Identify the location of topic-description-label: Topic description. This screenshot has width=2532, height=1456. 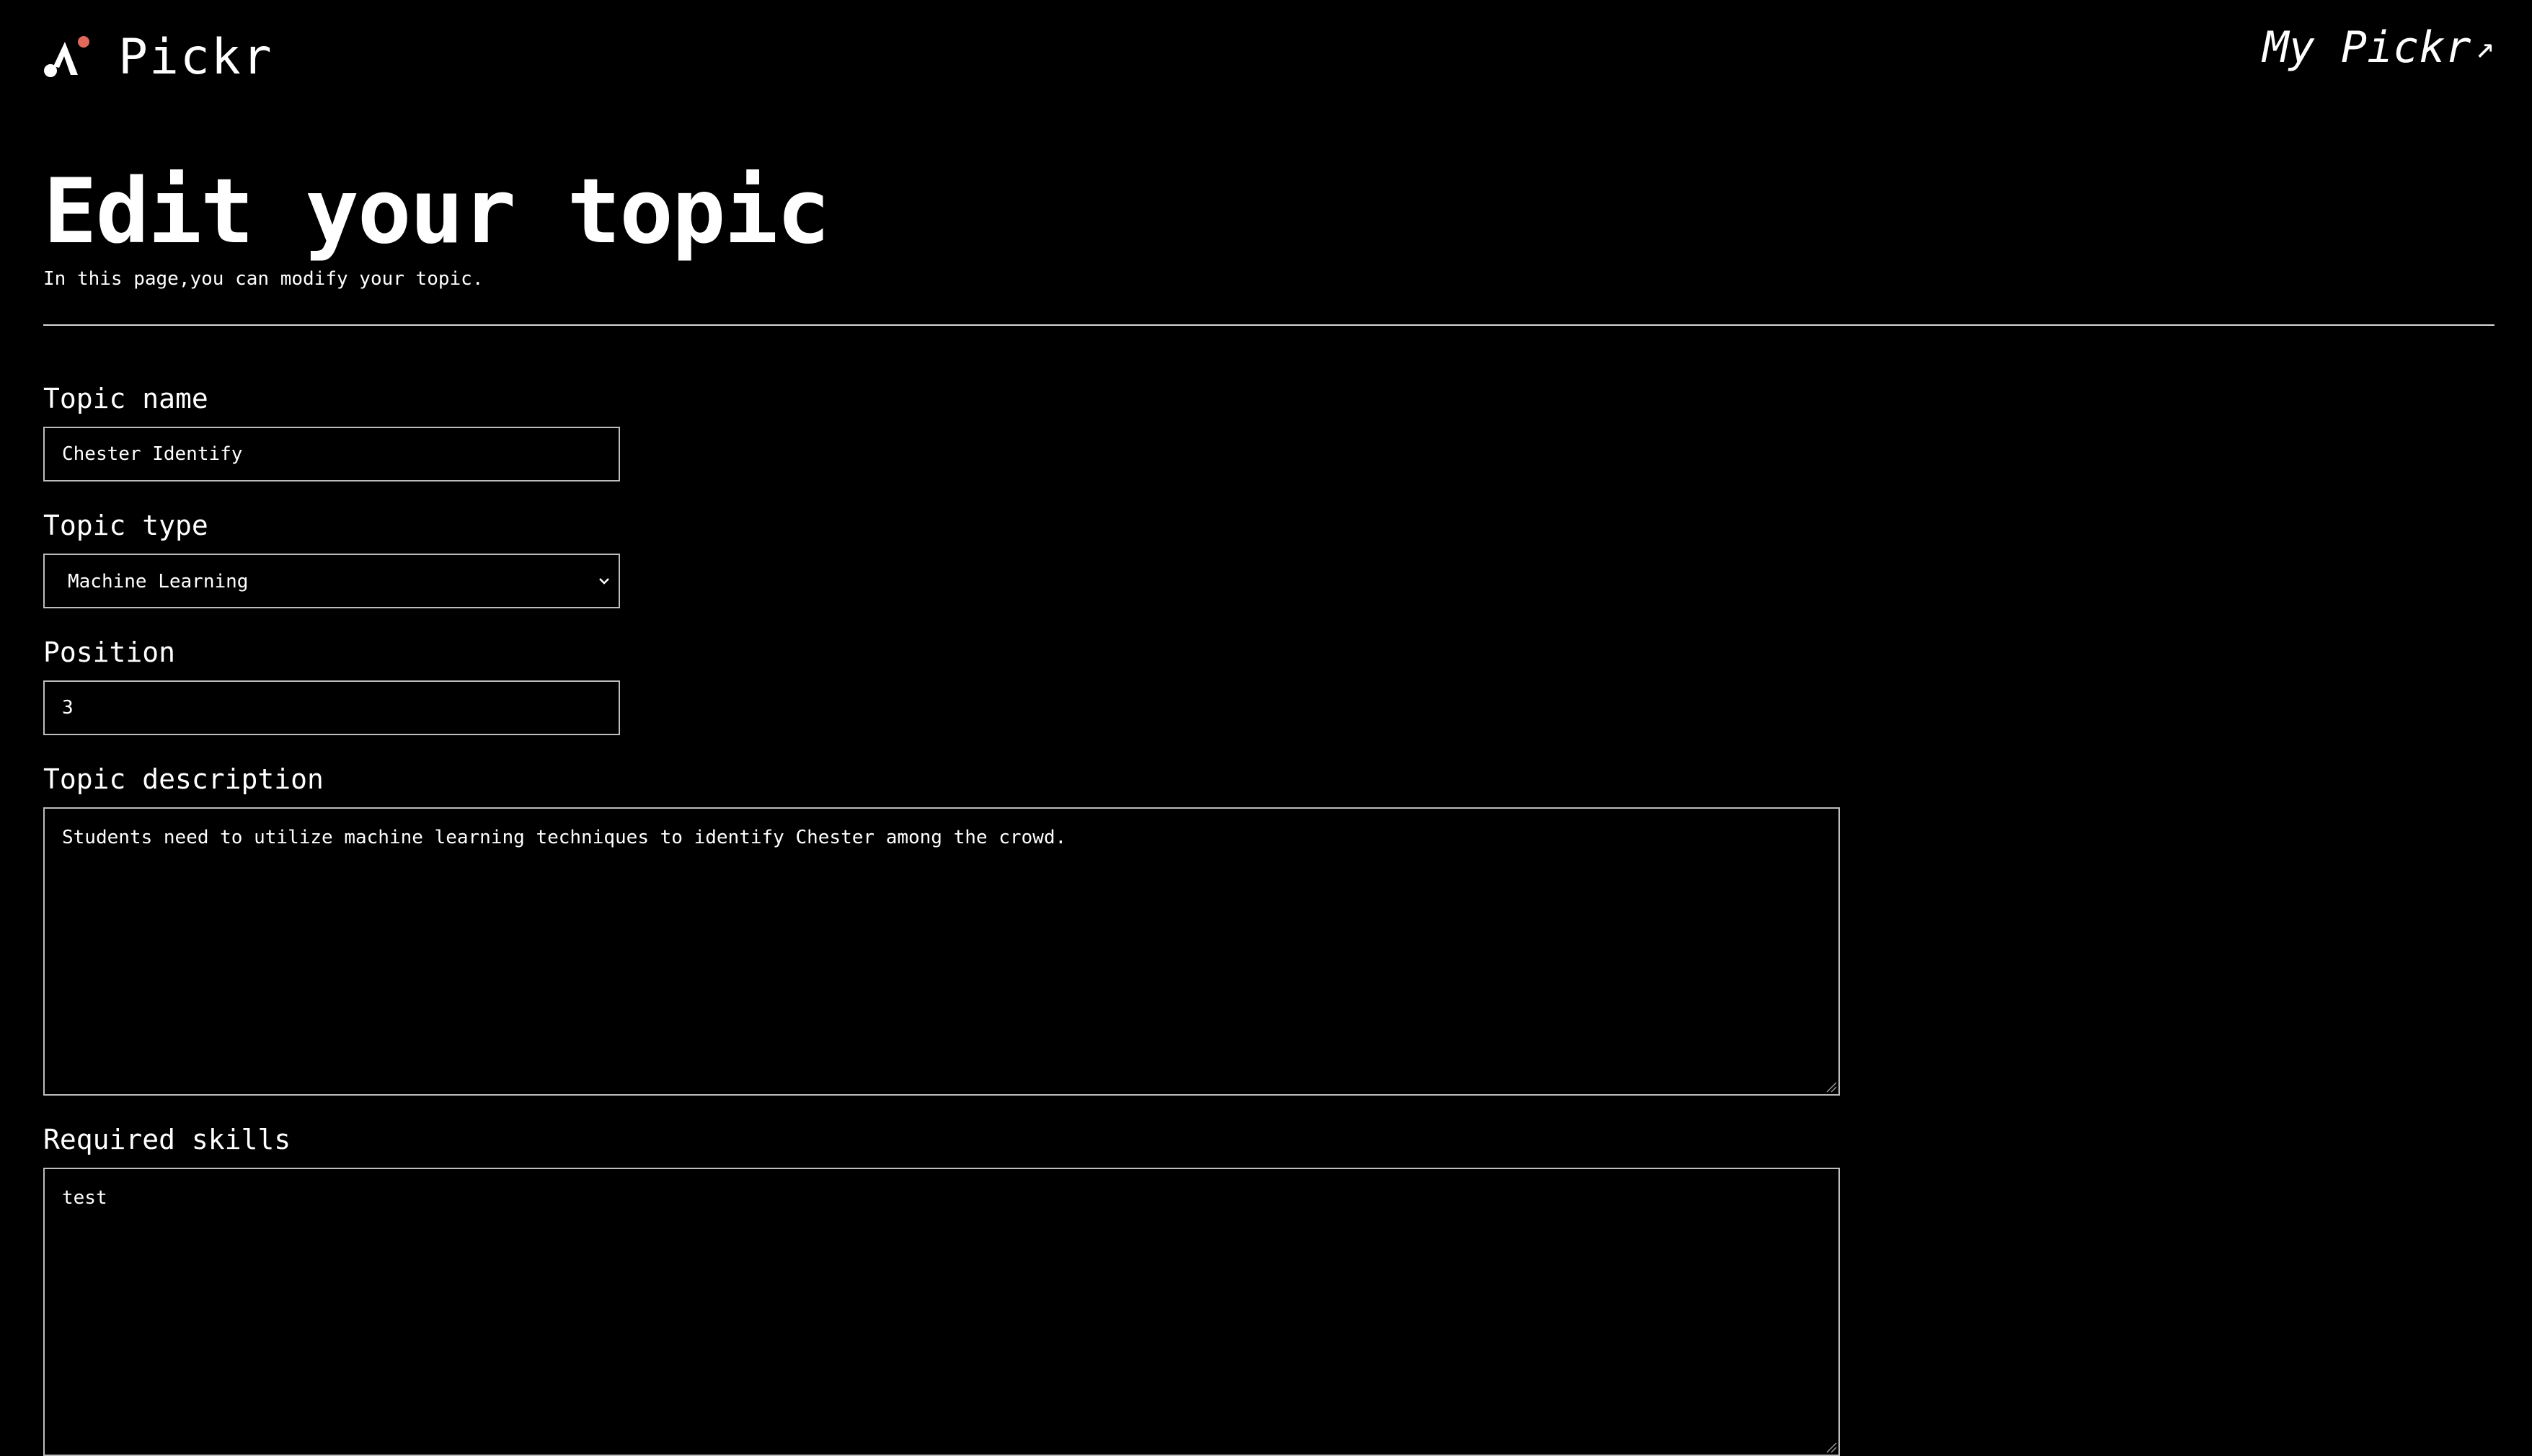
(183, 779).